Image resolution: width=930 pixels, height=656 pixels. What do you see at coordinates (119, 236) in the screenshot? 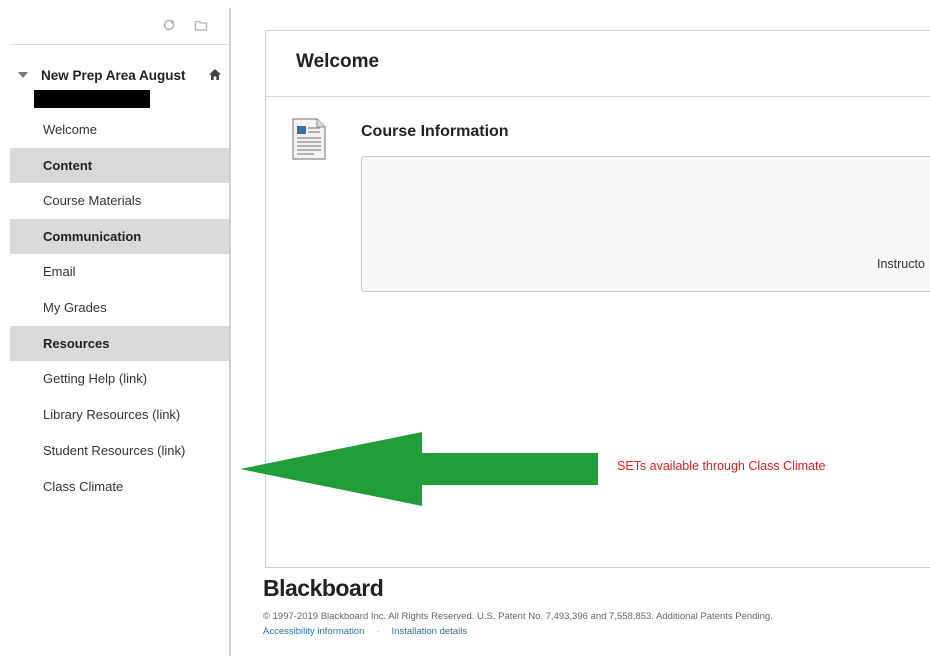
I see `nav-header-communication: Communication` at bounding box center [119, 236].